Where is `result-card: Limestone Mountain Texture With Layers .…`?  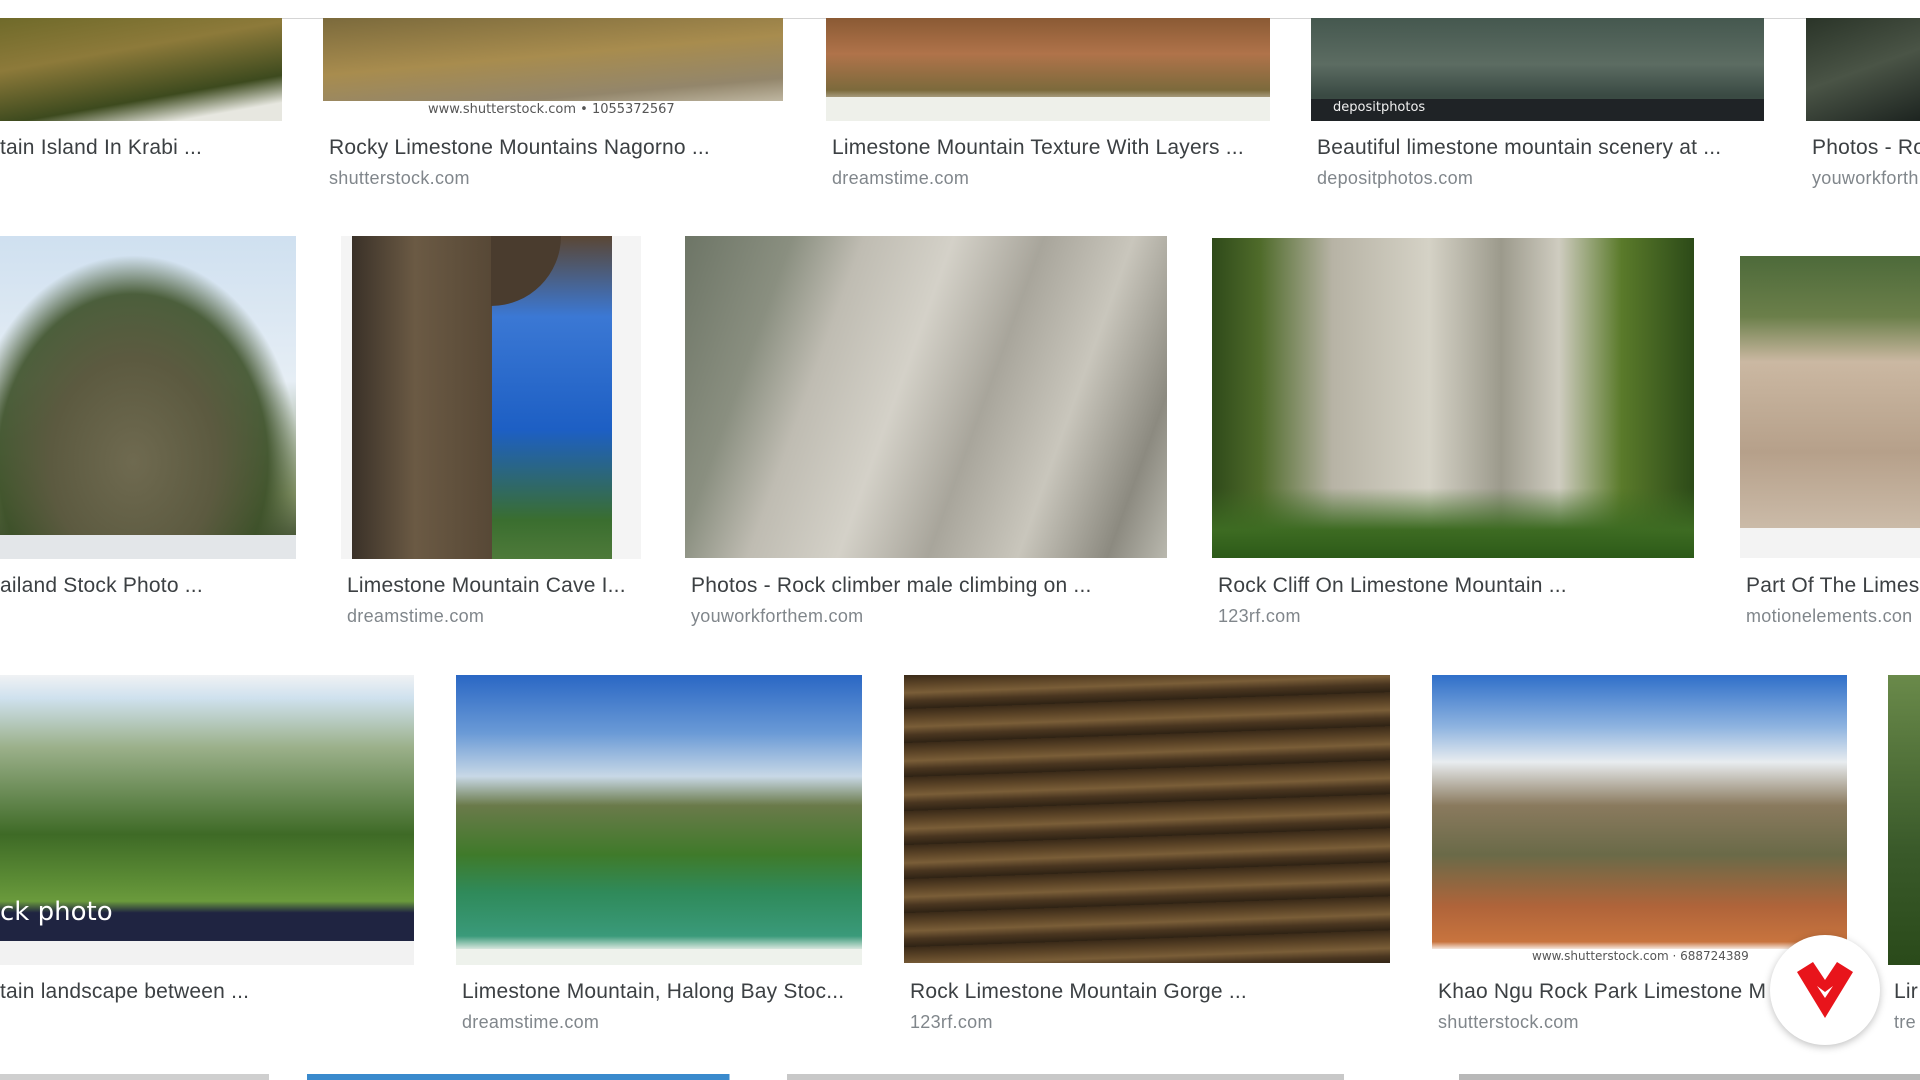
result-card: Limestone Mountain Texture With Layers .… is located at coordinates (1048, 108).